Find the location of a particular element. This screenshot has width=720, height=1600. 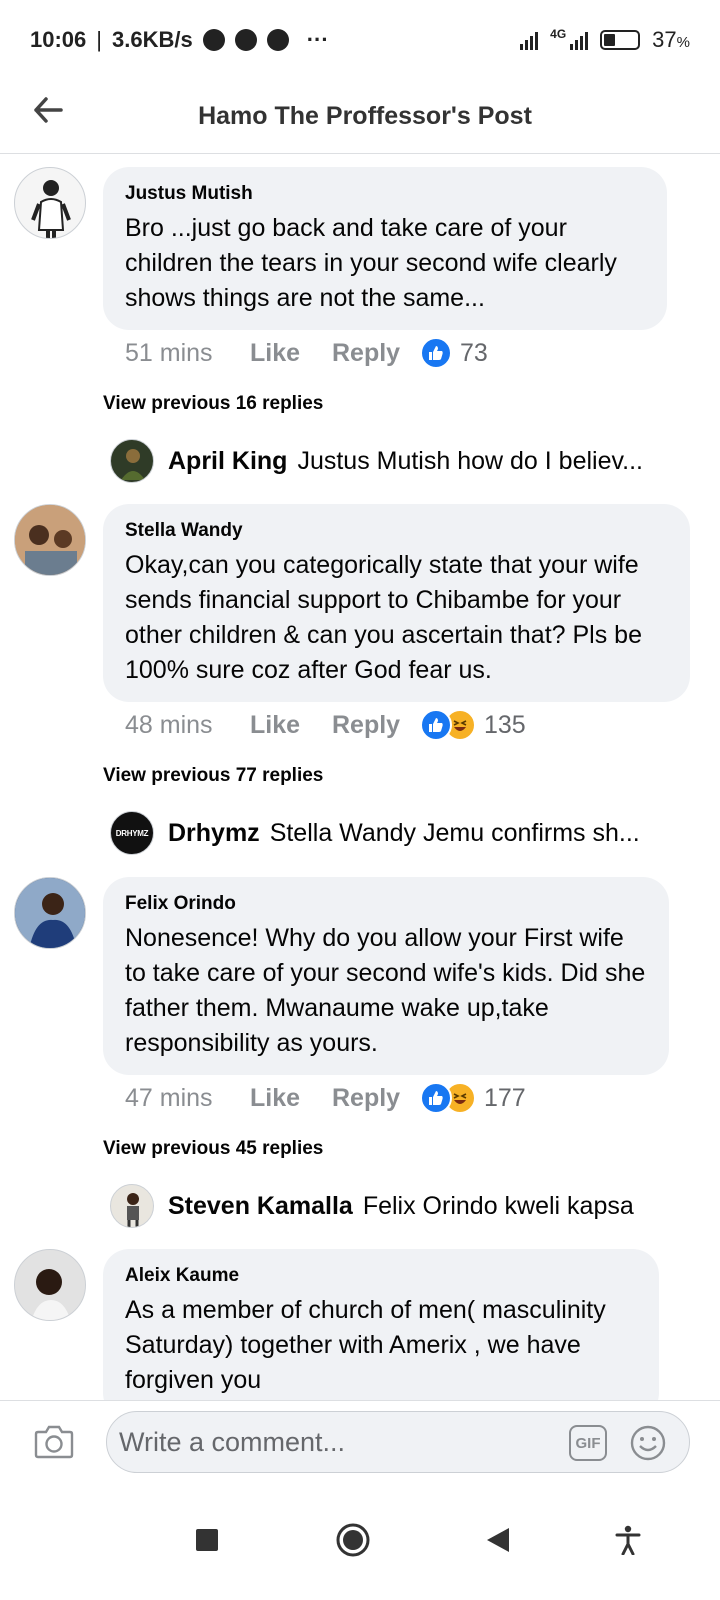

back-nav-button is located at coordinates (498, 1540).